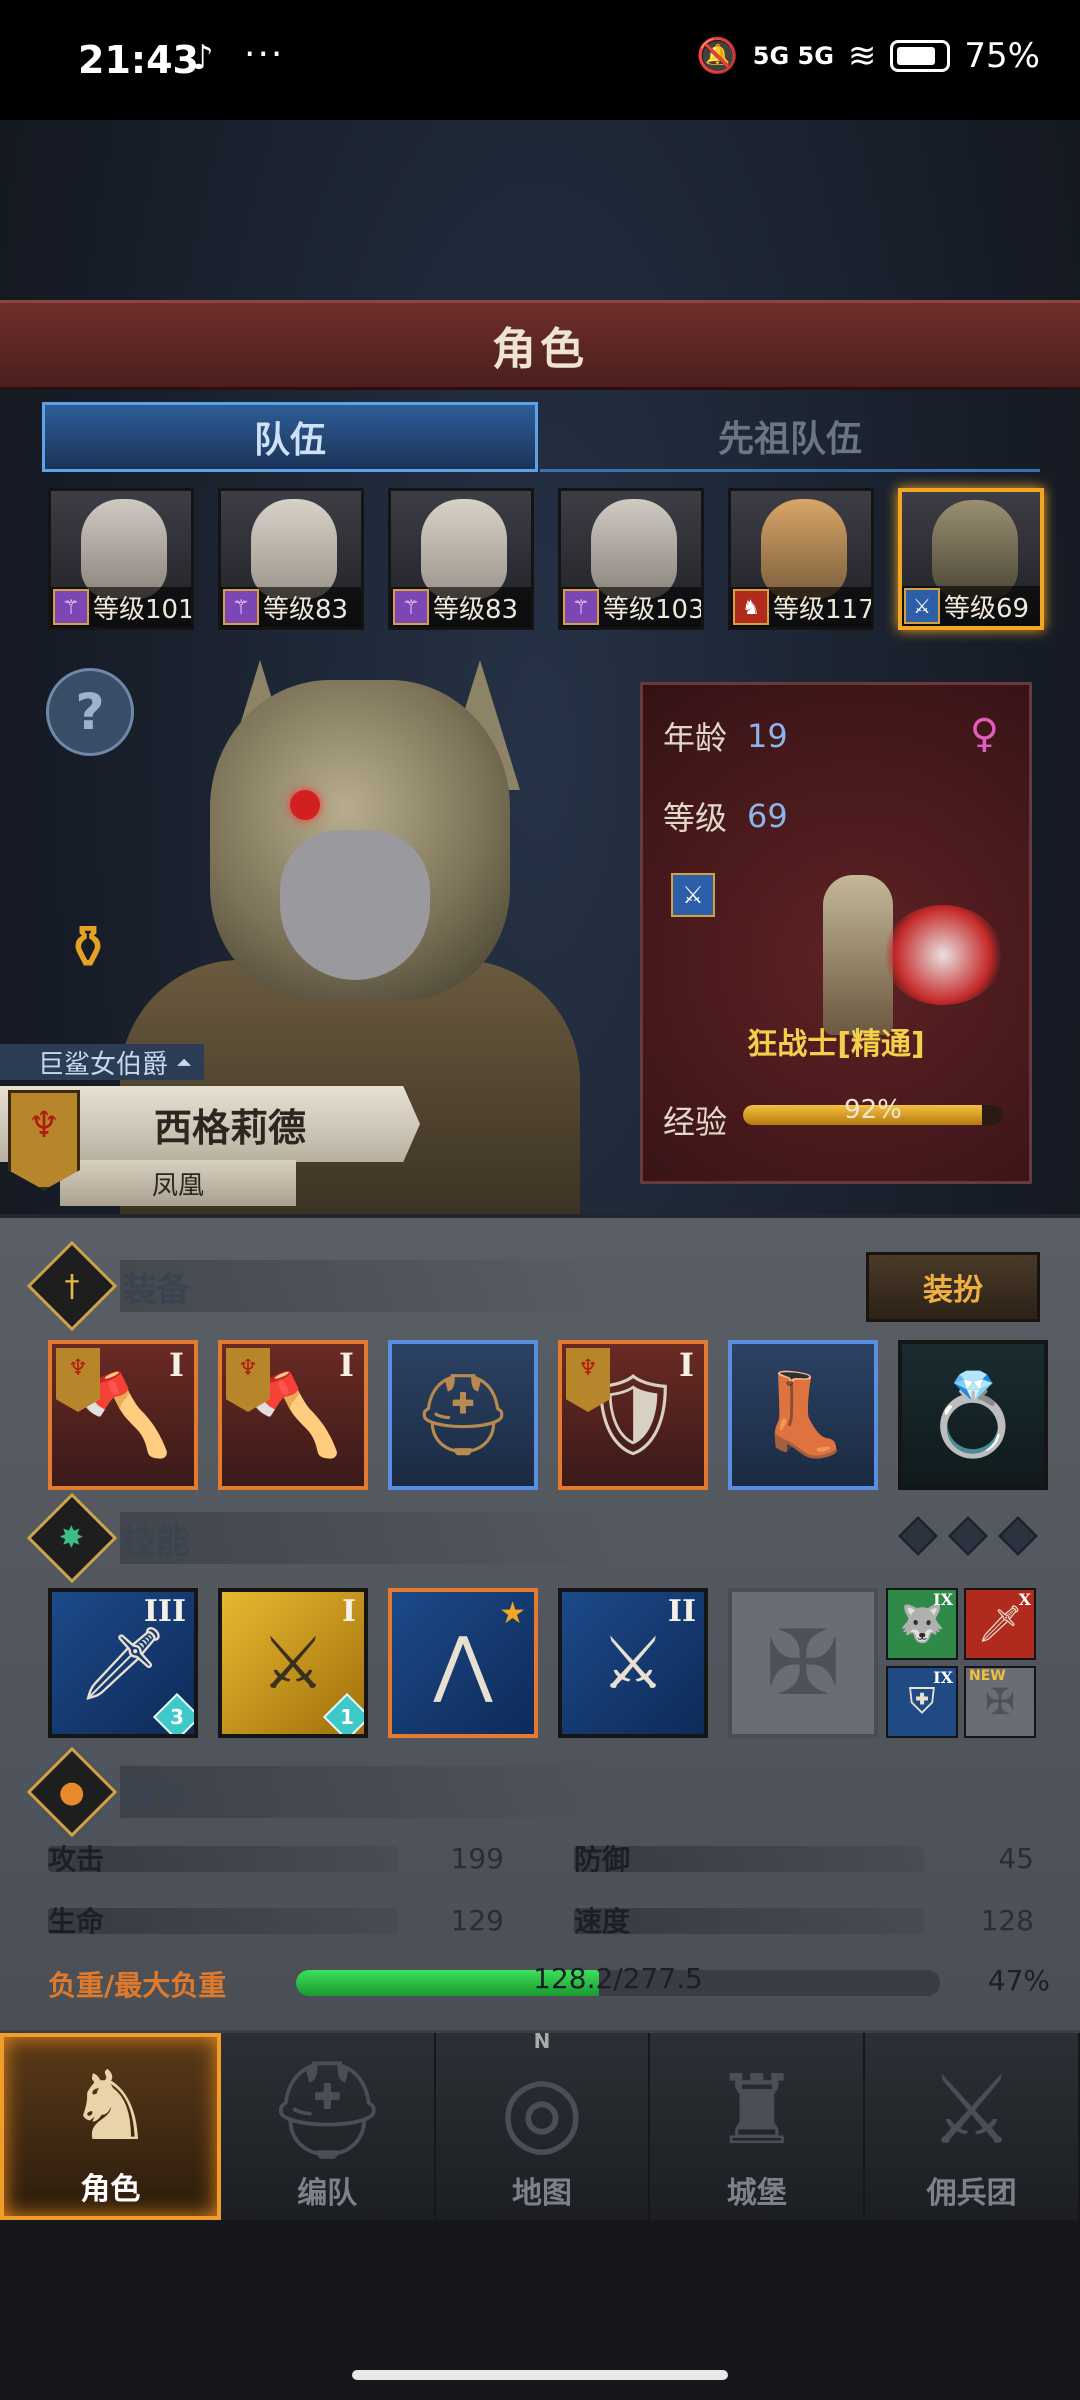 This screenshot has height=2400, width=1080. What do you see at coordinates (276, 1858) in the screenshot?
I see `stat-attack: 攻击 199` at bounding box center [276, 1858].